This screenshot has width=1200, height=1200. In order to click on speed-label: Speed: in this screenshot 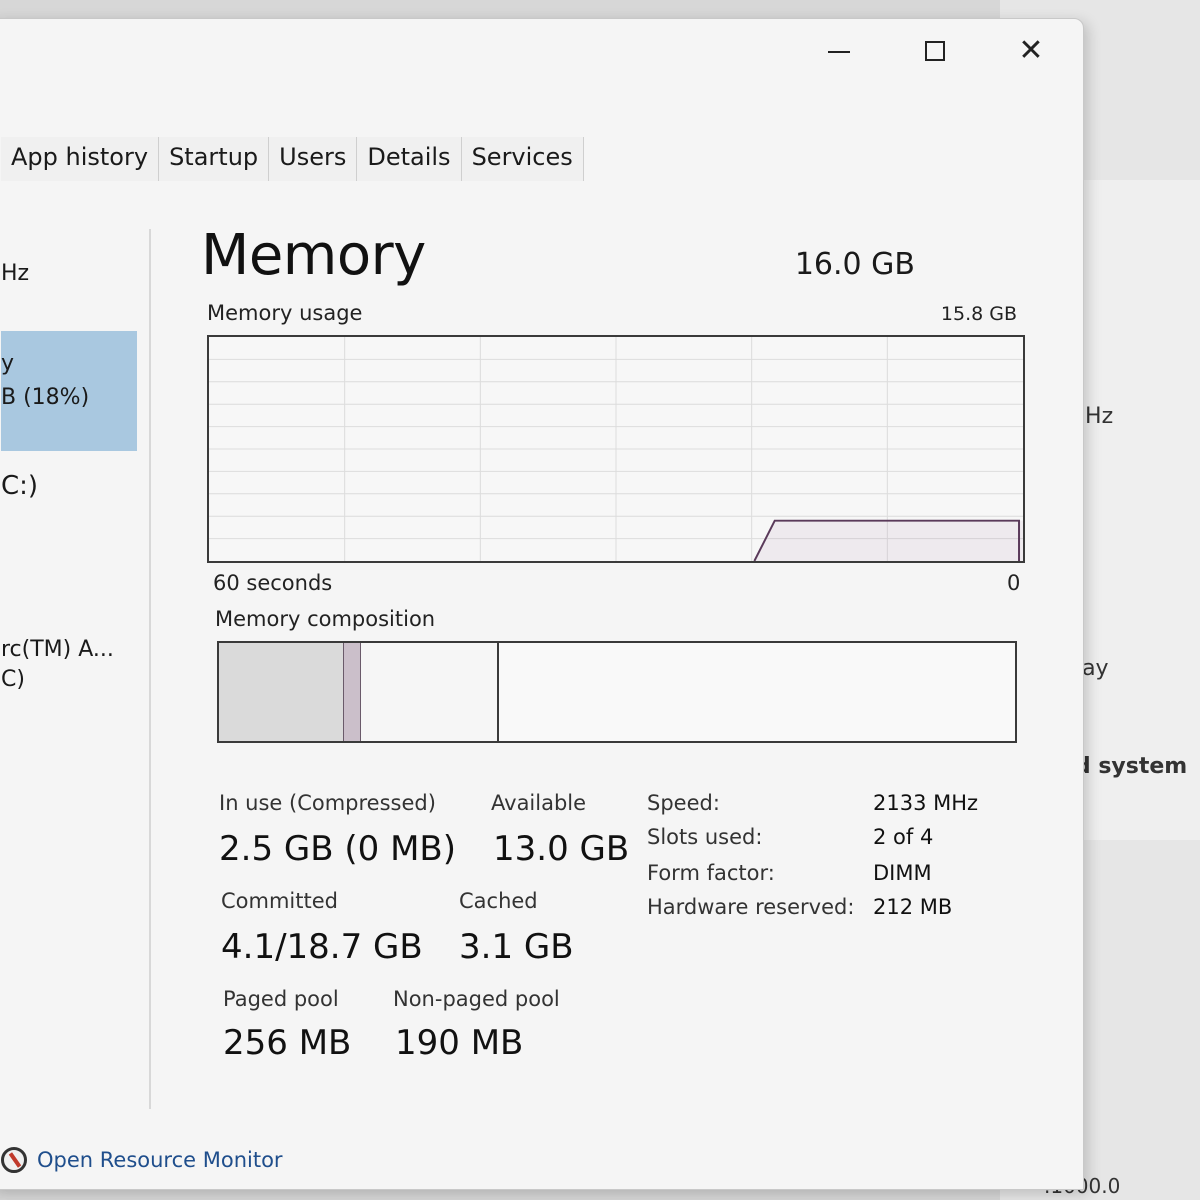, I will do `click(683, 803)`.